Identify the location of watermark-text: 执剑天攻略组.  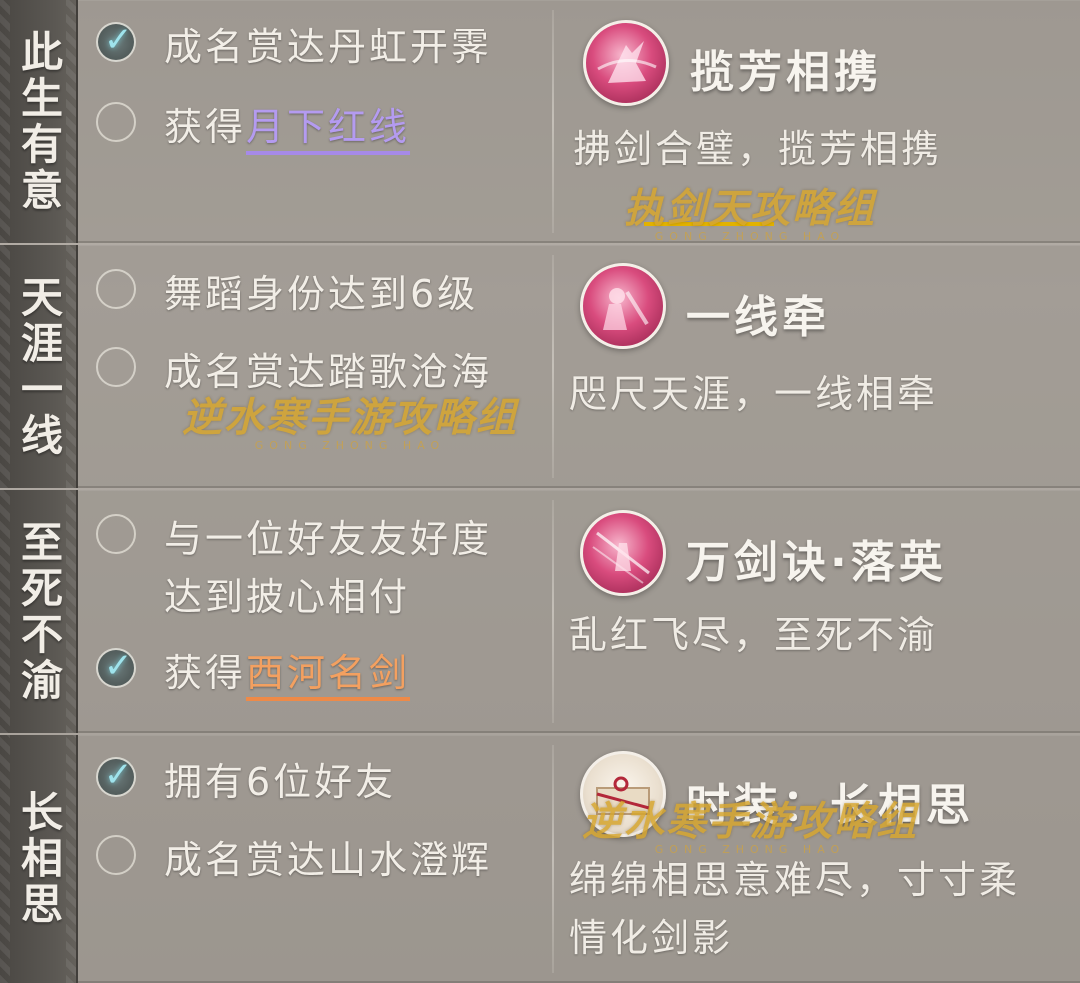
(750, 208).